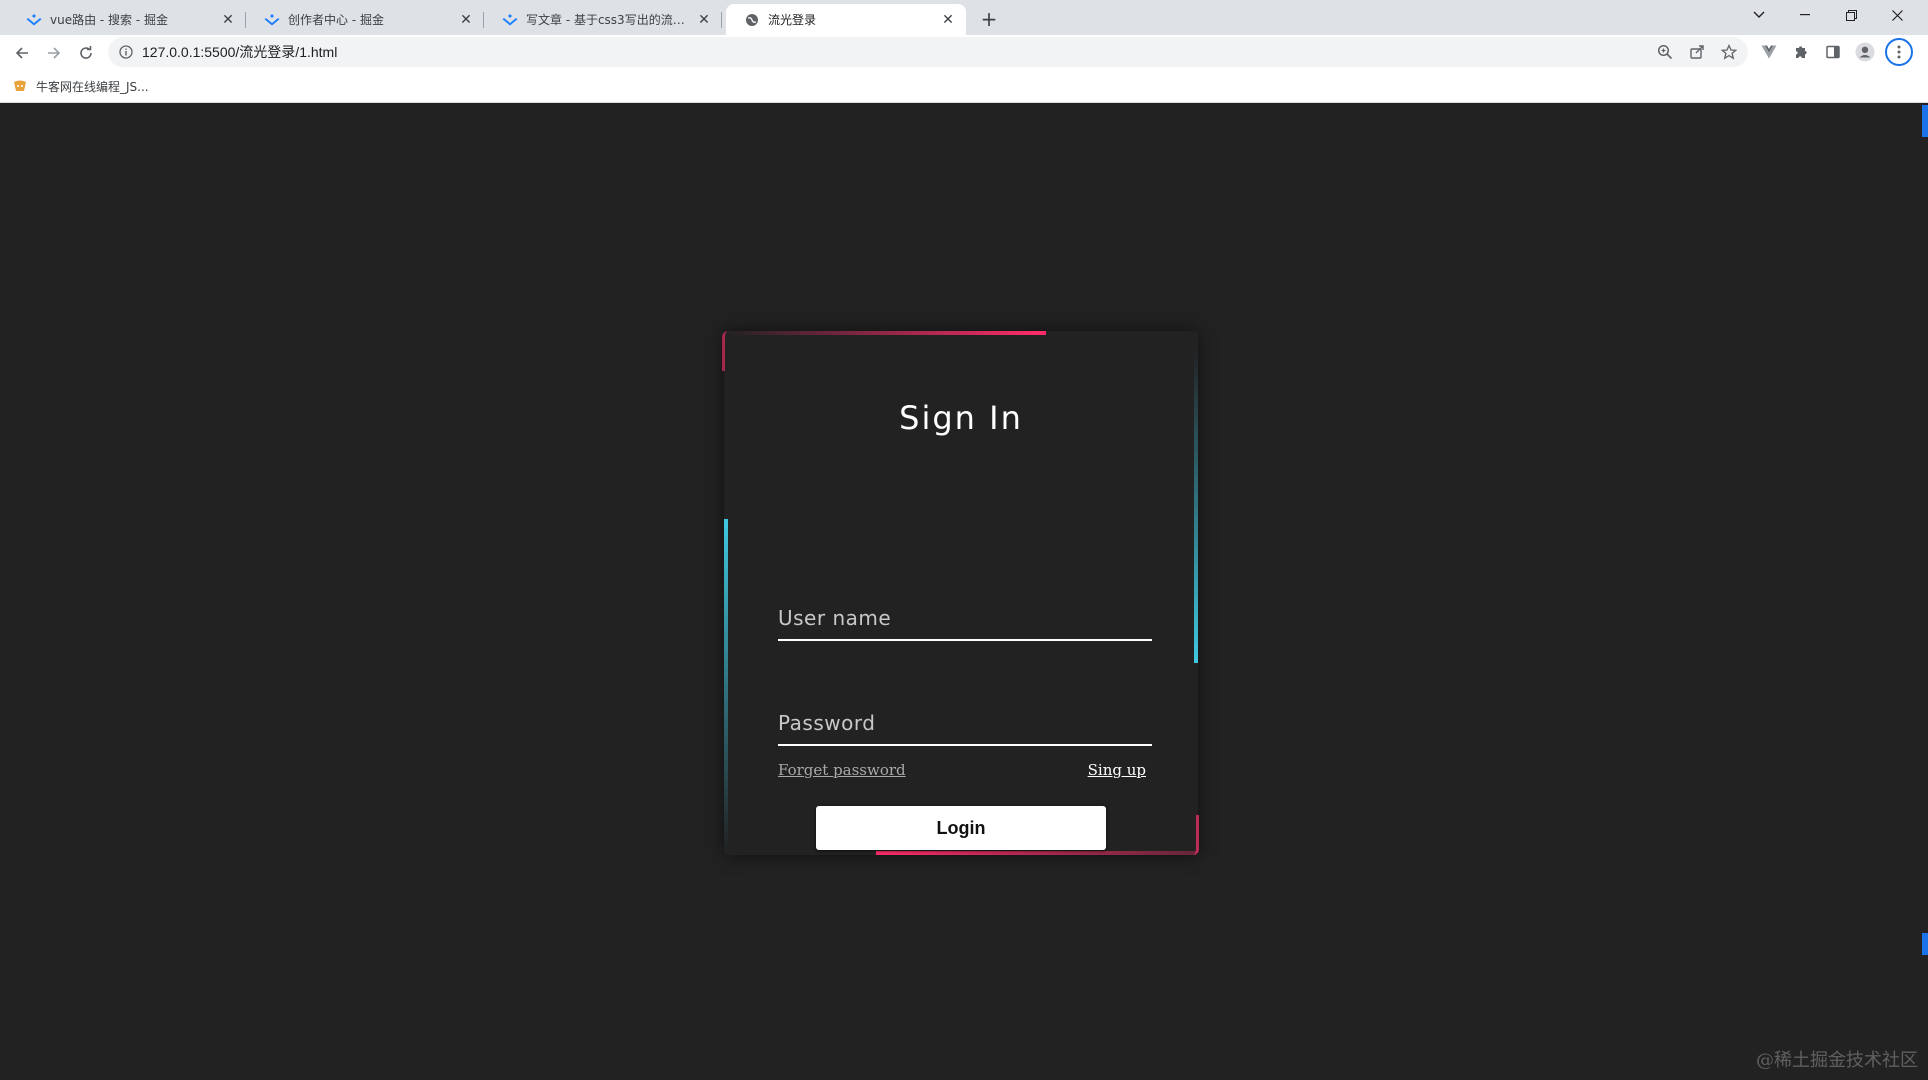 The image size is (1928, 1080). What do you see at coordinates (728, 351) in the screenshot?
I see `glow-corner-top-left` at bounding box center [728, 351].